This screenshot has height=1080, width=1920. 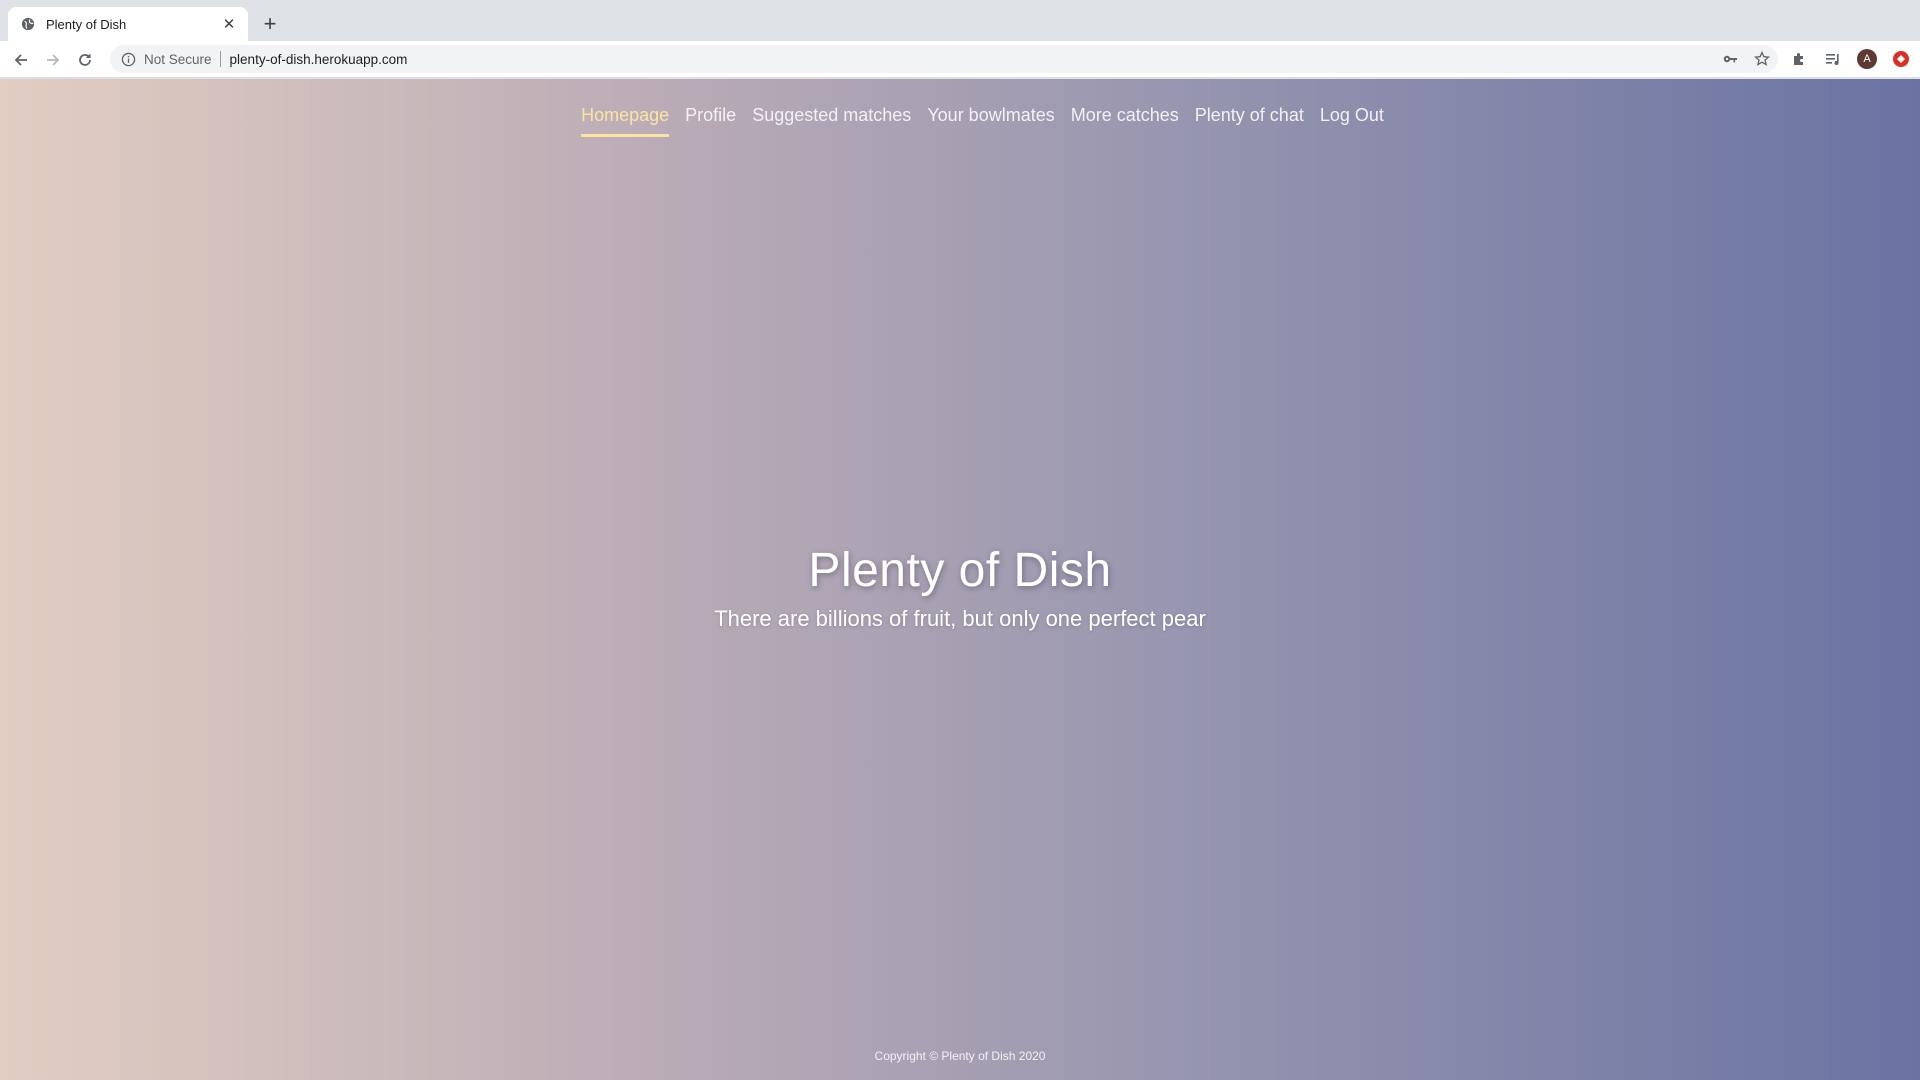 I want to click on hero-title: Plenty of Dish, so click(x=960, y=570).